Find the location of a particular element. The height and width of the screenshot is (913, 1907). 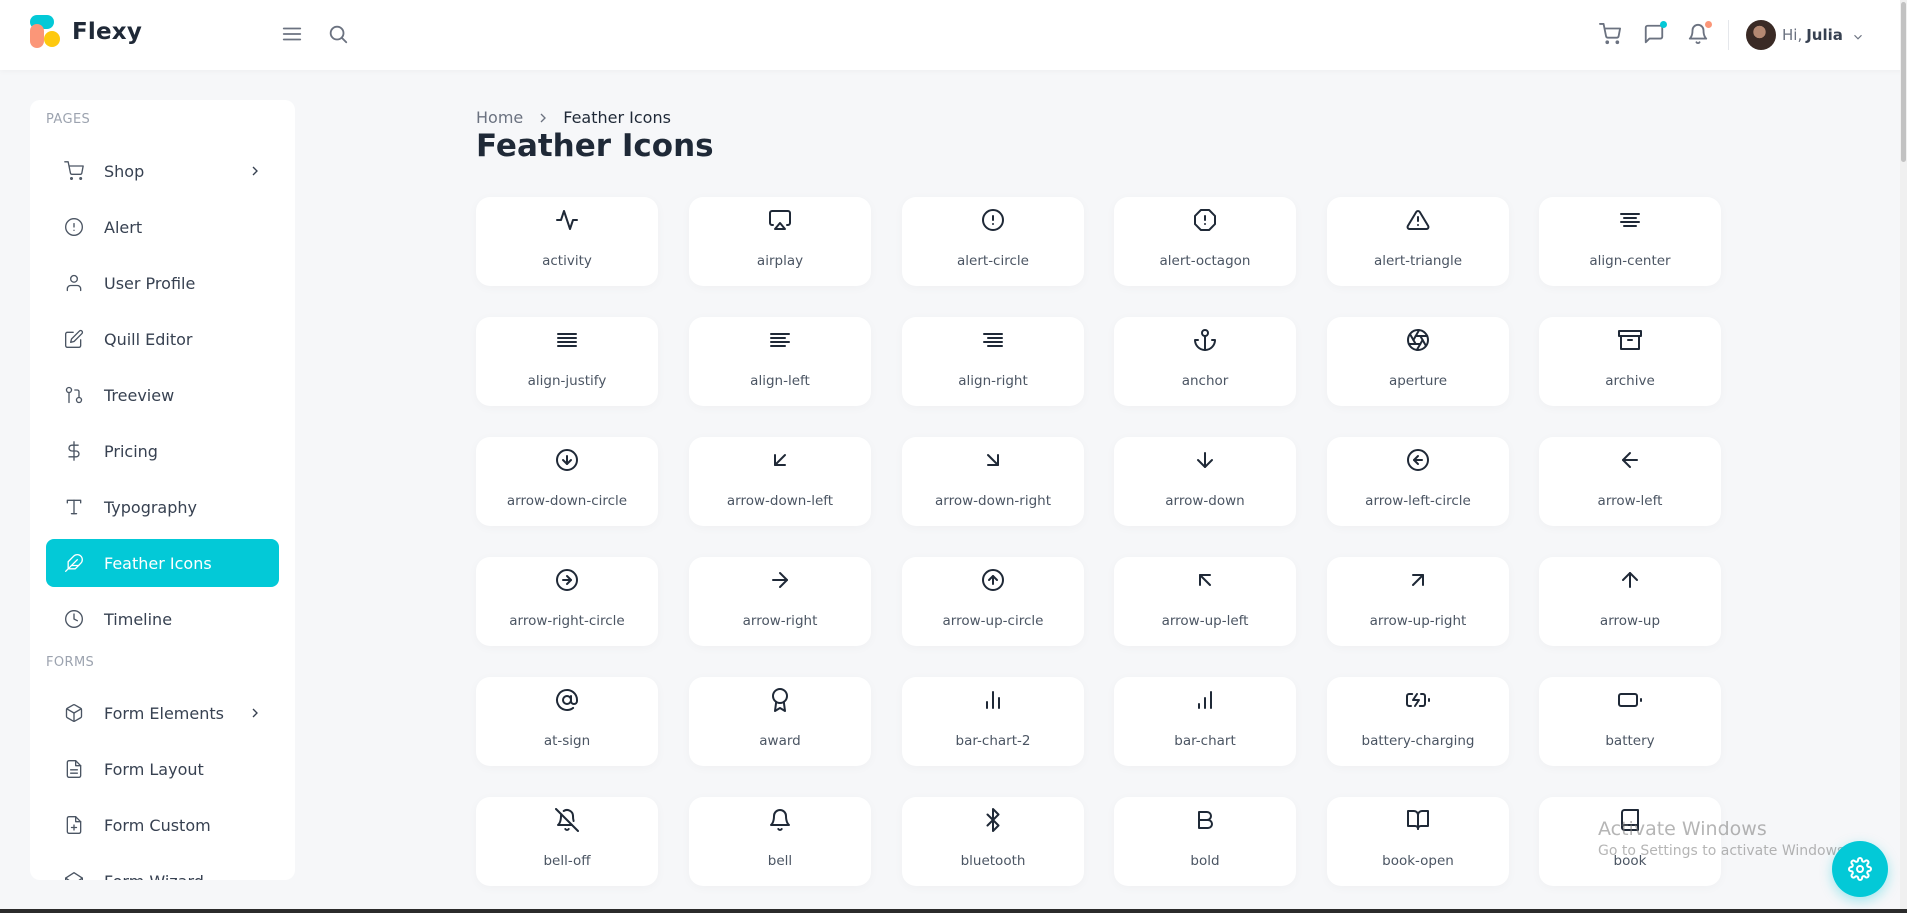

bell-icon is located at coordinates (780, 820).